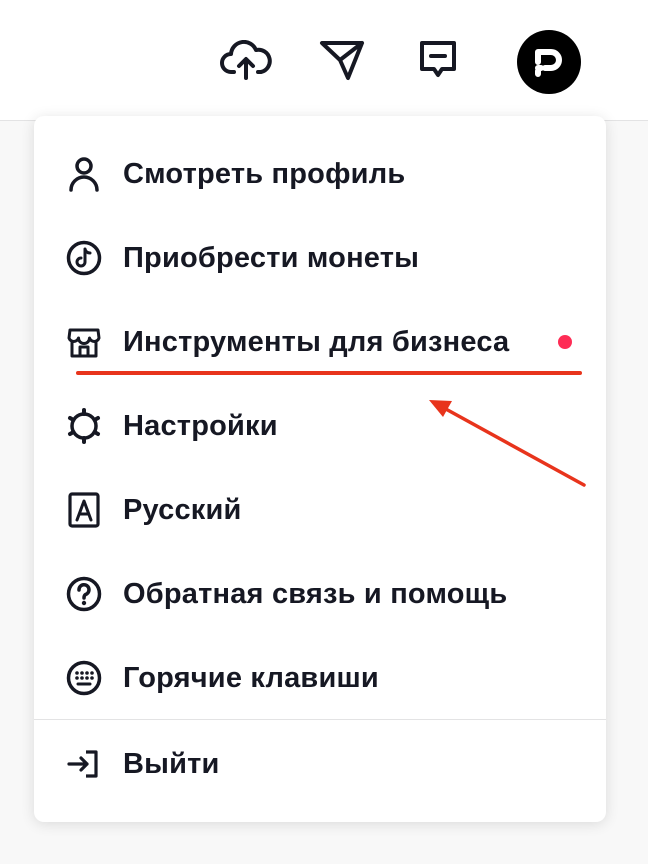  What do you see at coordinates (329, 373) in the screenshot?
I see `annotation-underline` at bounding box center [329, 373].